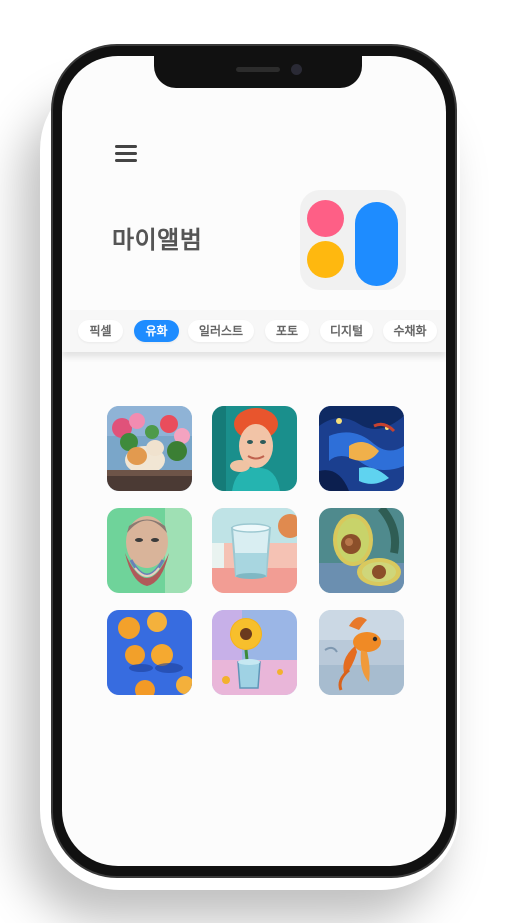 The width and height of the screenshot is (507, 923). Describe the element at coordinates (376, 244) in the screenshot. I see `logo-blue-pill` at that location.